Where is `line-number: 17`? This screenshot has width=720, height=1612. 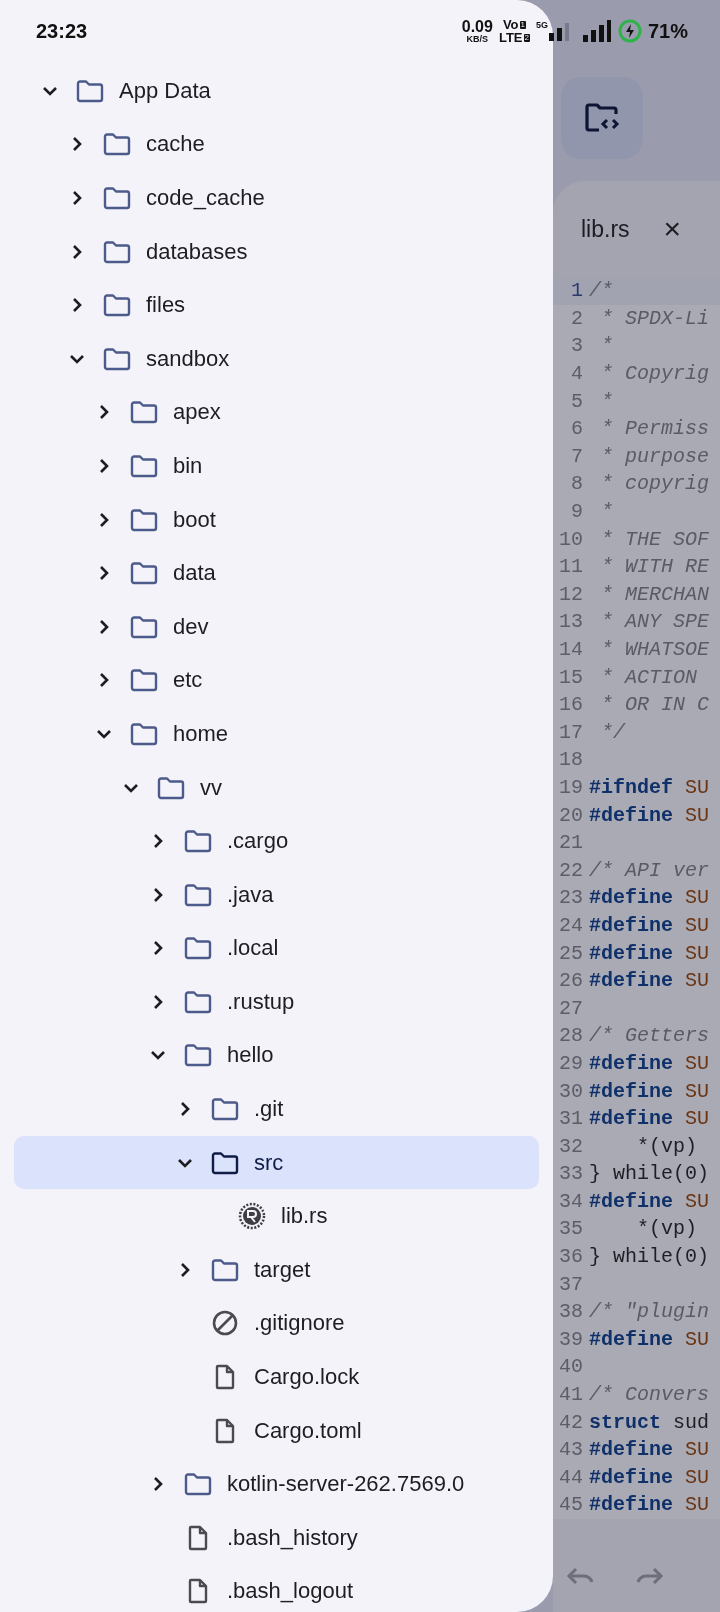
line-number: 17 is located at coordinates (570, 732).